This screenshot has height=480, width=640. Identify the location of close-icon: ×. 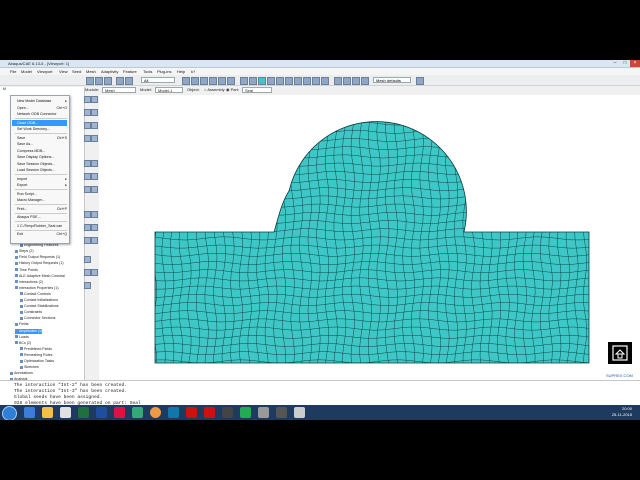
(635, 63).